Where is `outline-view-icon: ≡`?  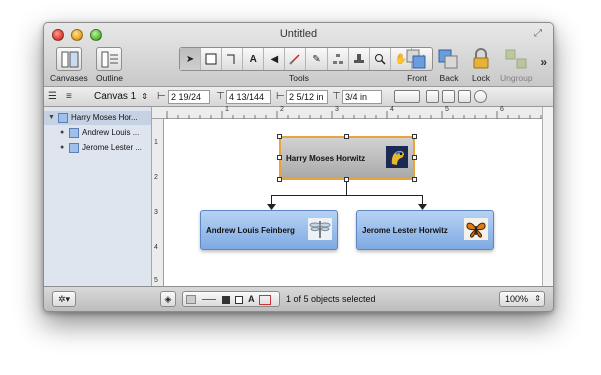
outline-view-icon: ≡ is located at coordinates (69, 97).